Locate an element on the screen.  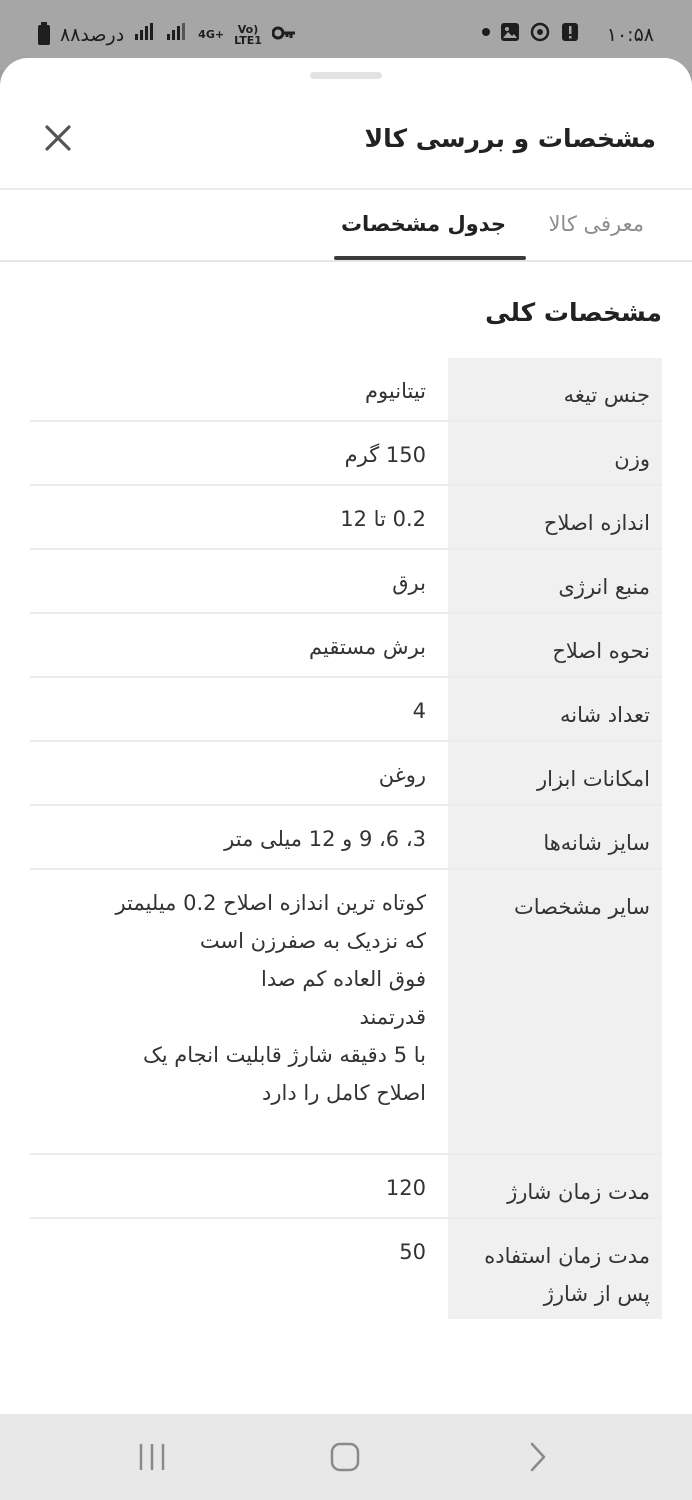
spec-key: اندازه اصلاح is located at coordinates (555, 517).